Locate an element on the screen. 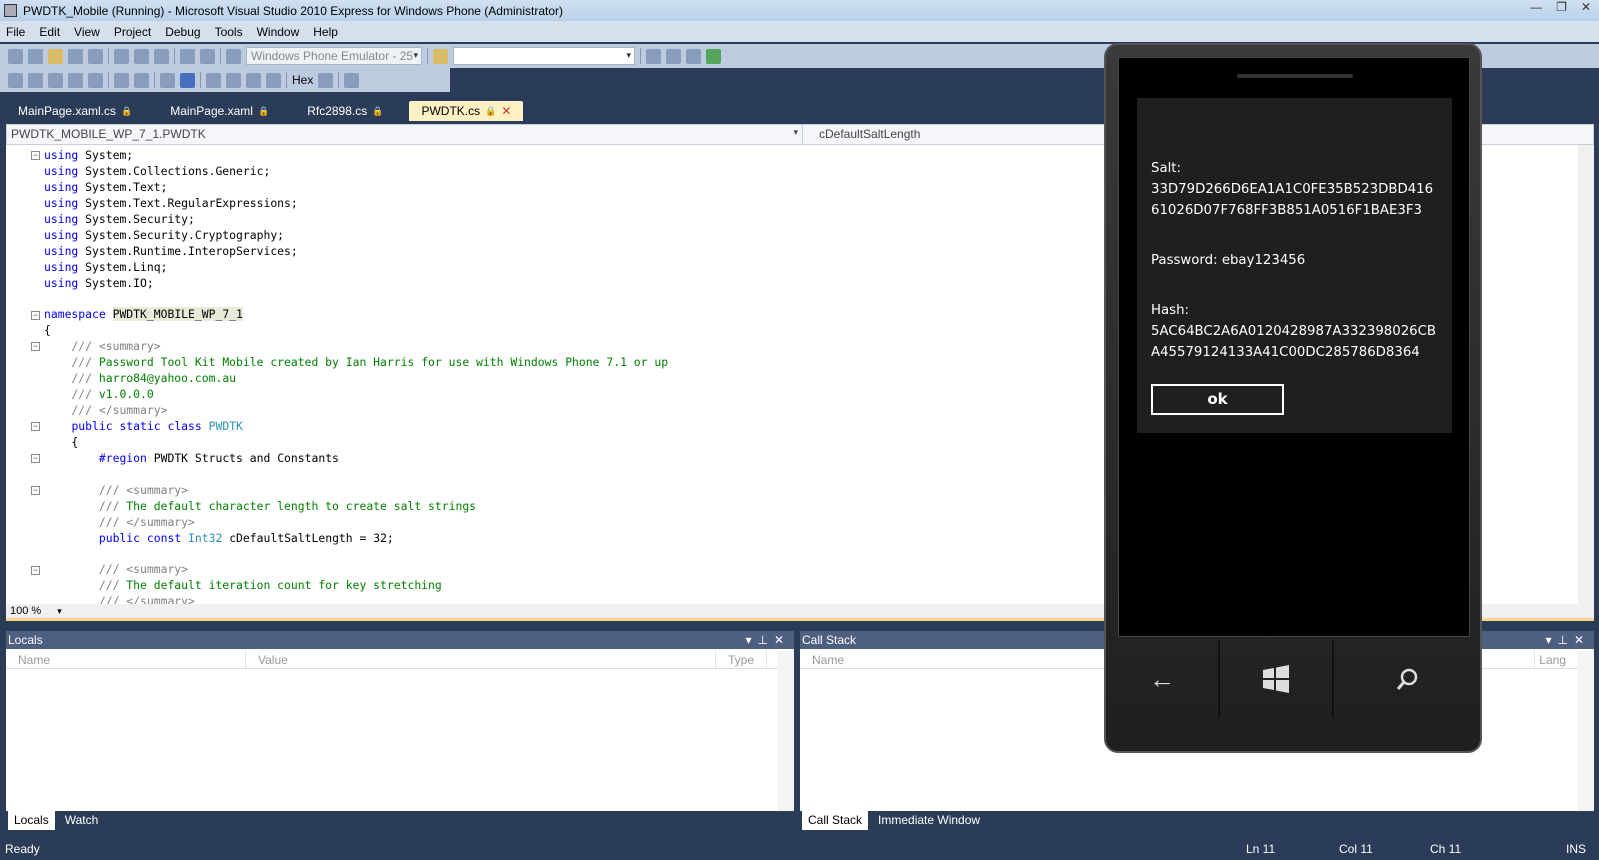  show-next-statement-icon is located at coordinates (213, 80).